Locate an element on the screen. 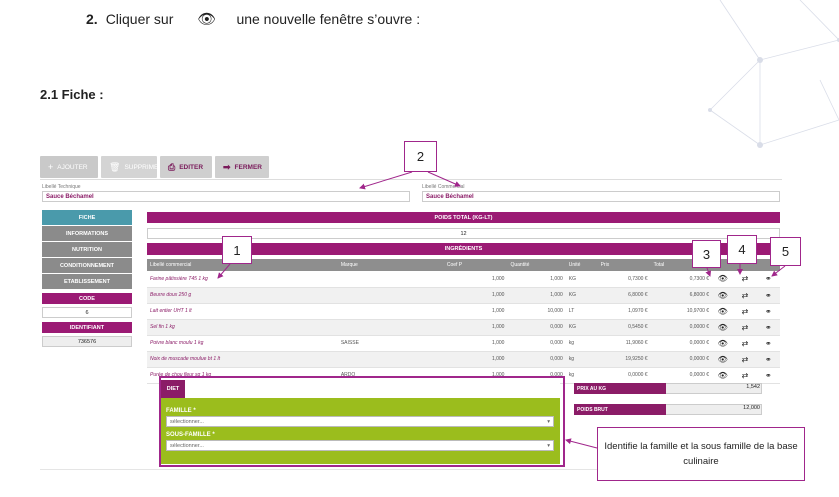 The width and height of the screenshot is (839, 497). table-cell: 10,9700 € is located at coordinates (681, 311).